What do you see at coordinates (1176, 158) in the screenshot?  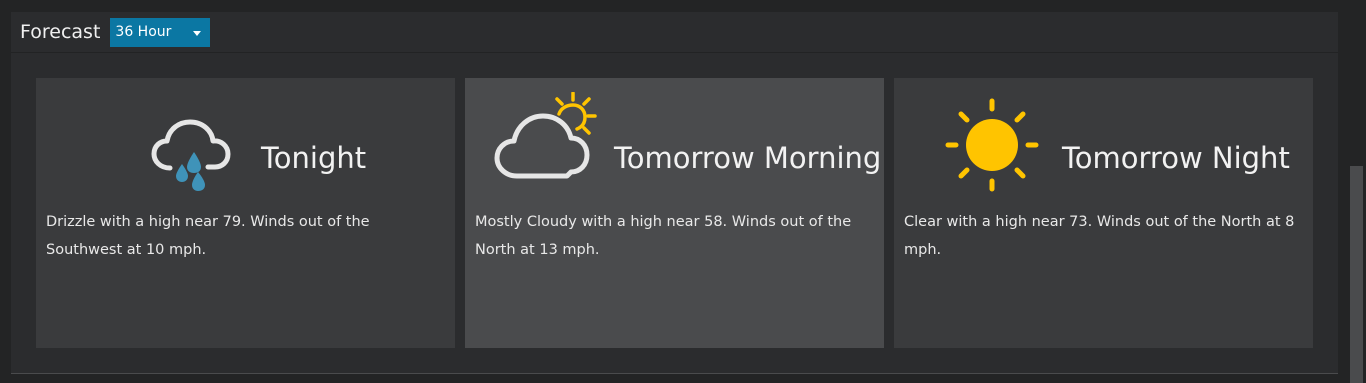 I see `card-title: Tomorrow Night` at bounding box center [1176, 158].